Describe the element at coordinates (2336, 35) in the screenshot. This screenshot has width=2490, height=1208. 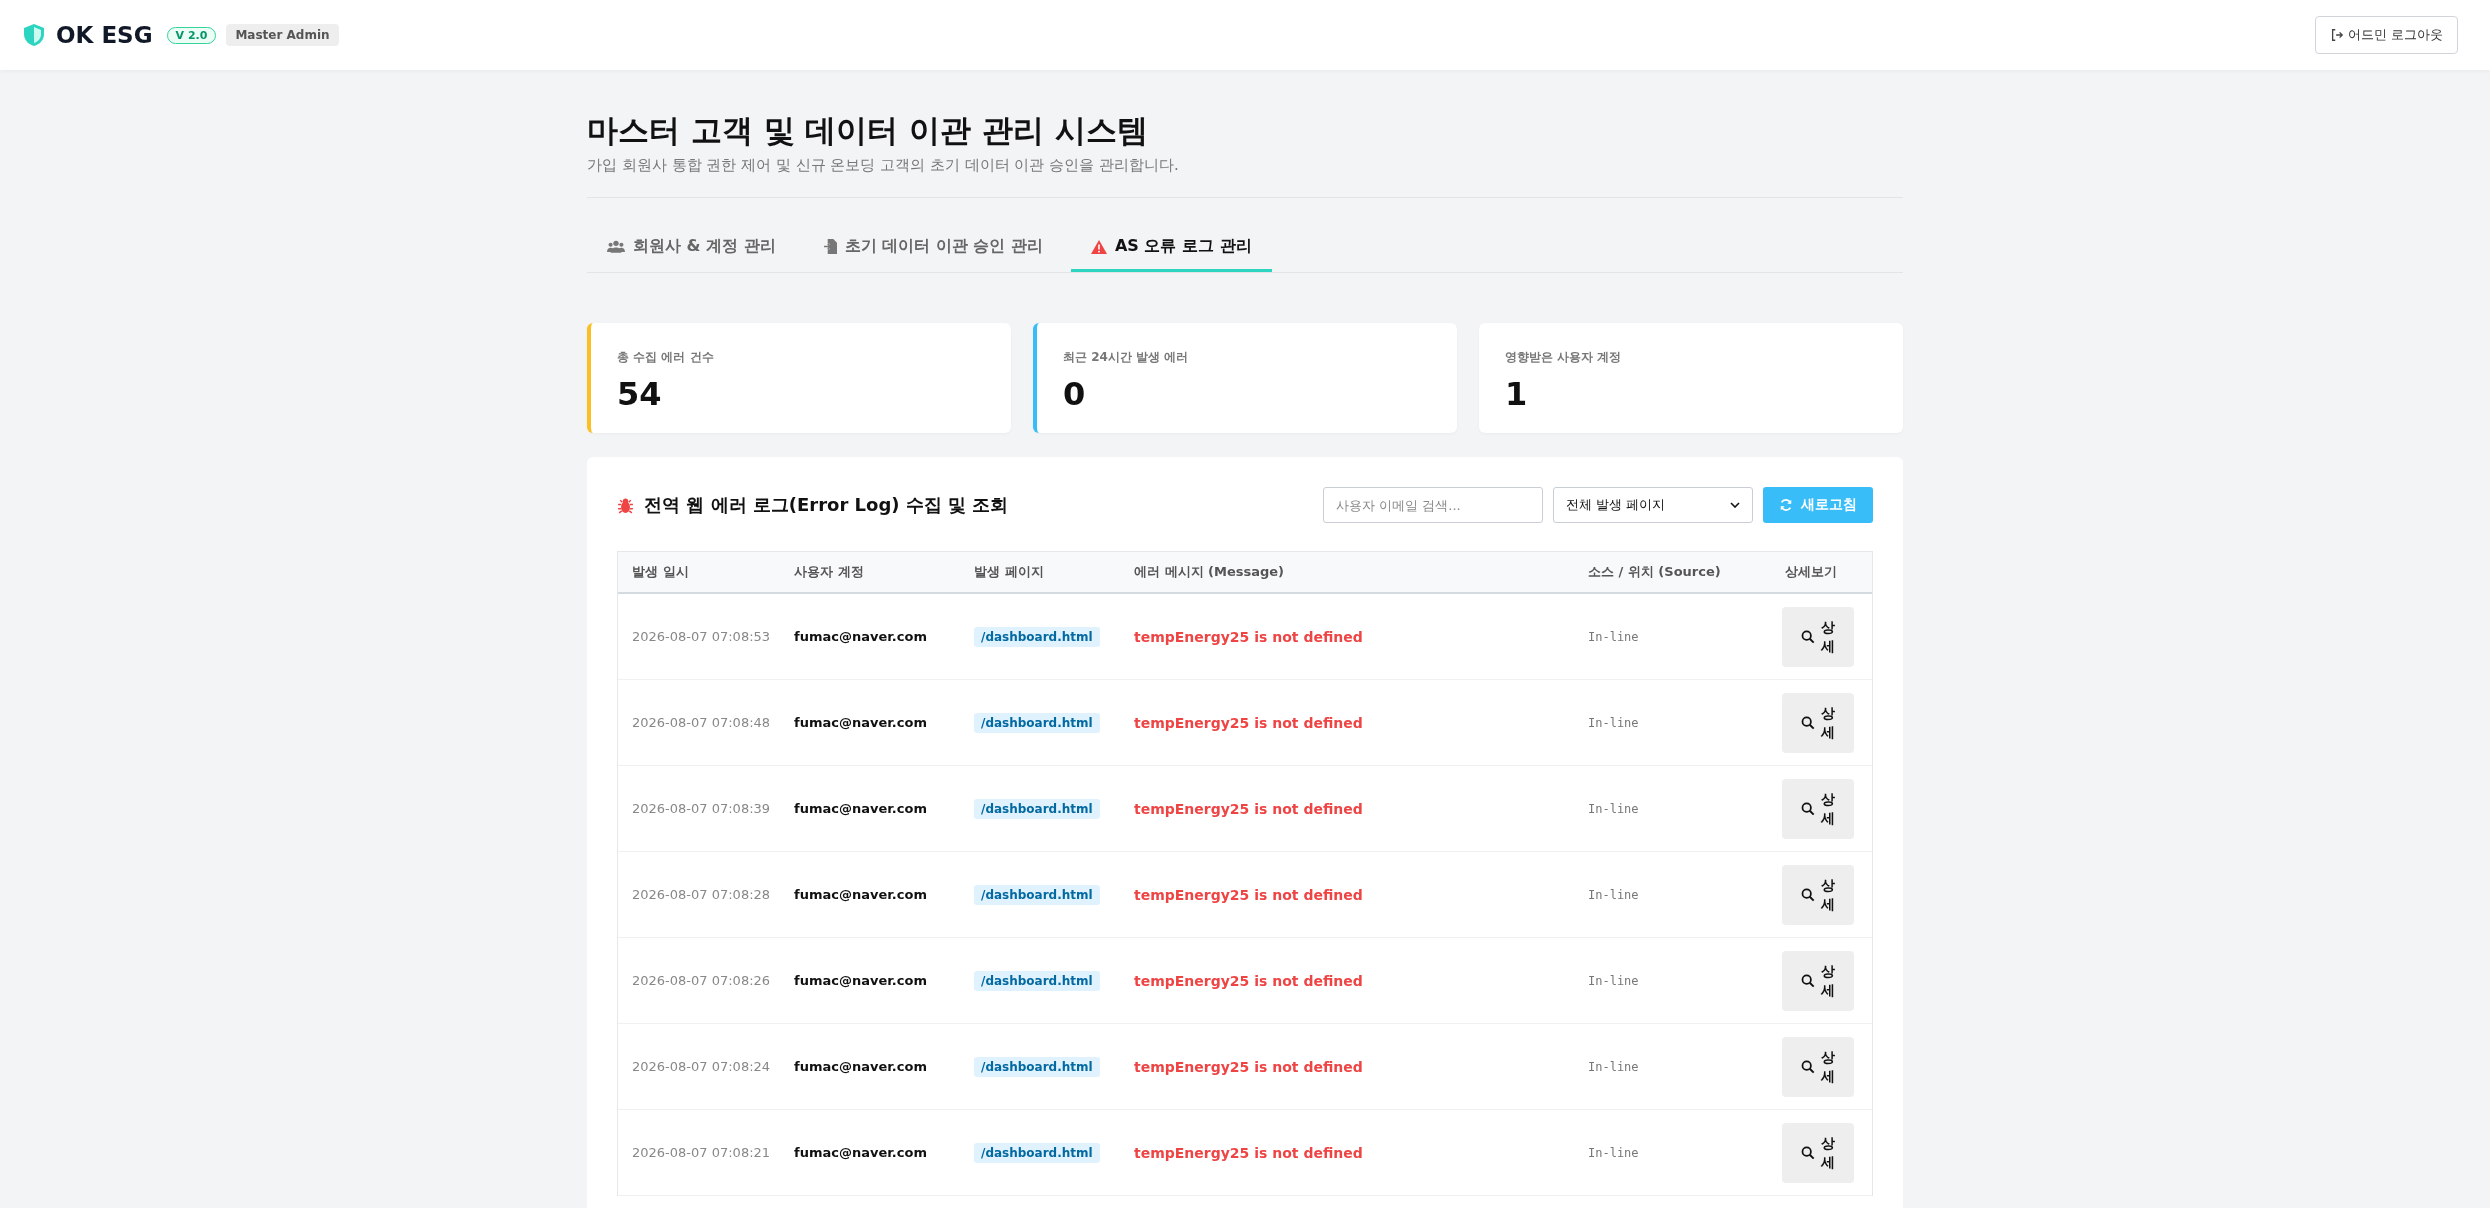
I see `logout-icon` at that location.